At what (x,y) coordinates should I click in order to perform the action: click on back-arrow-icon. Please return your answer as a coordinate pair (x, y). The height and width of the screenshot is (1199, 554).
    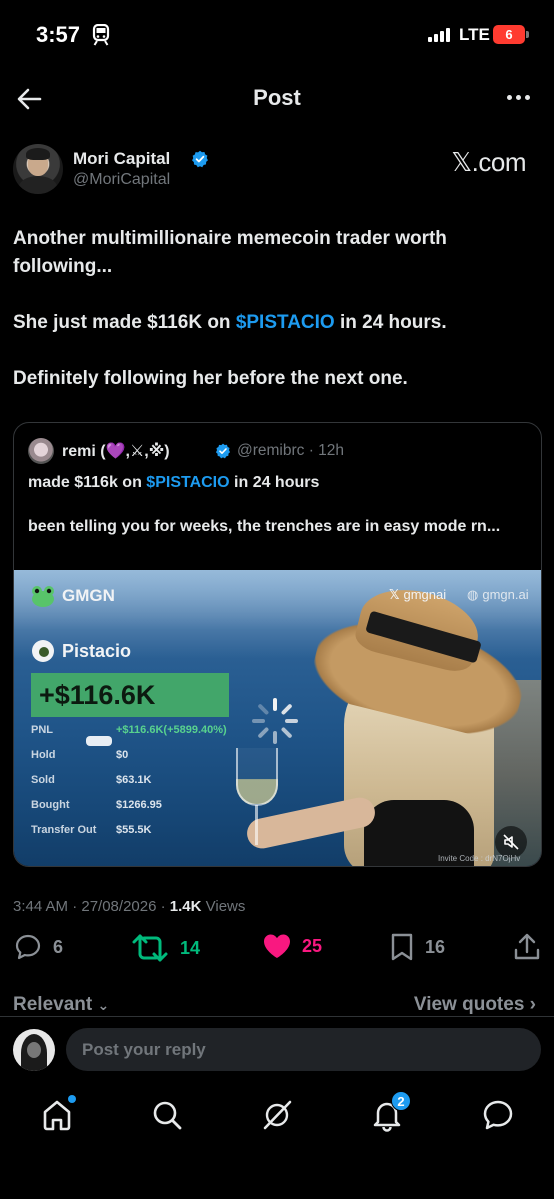
    Looking at the image, I should click on (29, 99).